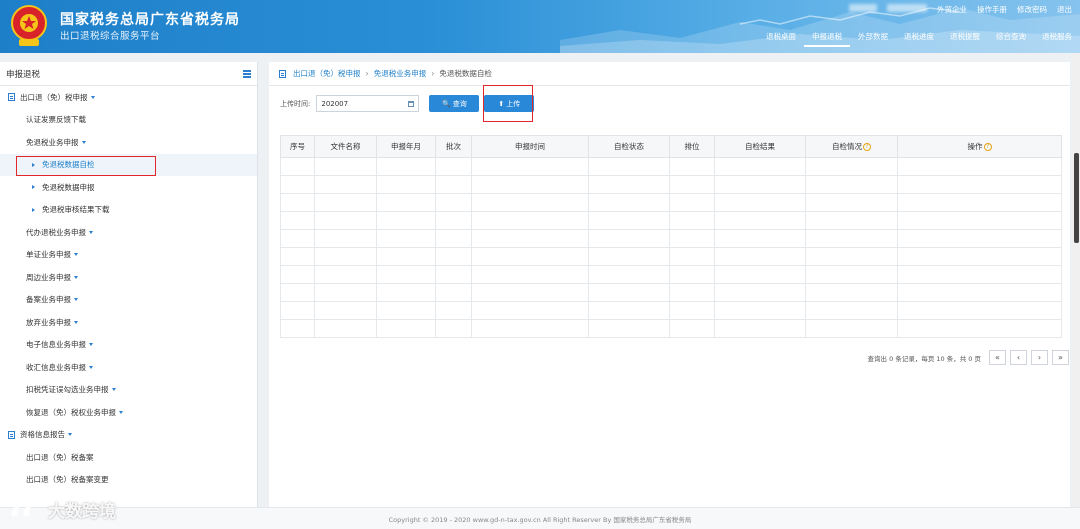 The height and width of the screenshot is (529, 1080). What do you see at coordinates (345, 146) in the screenshot?
I see `col-header-file-name: 文件名称` at bounding box center [345, 146].